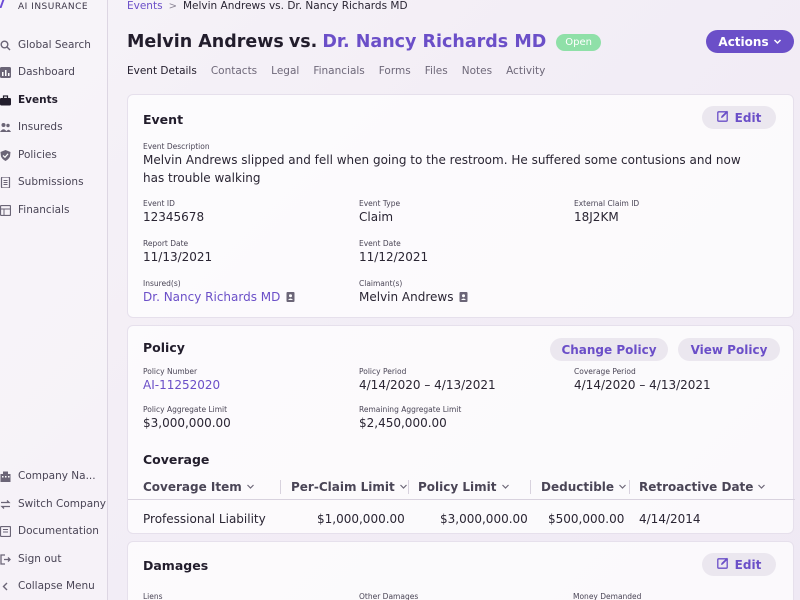 This screenshot has width=800, height=600. What do you see at coordinates (176, 146) in the screenshot?
I see `event-description-label: Event Description` at bounding box center [176, 146].